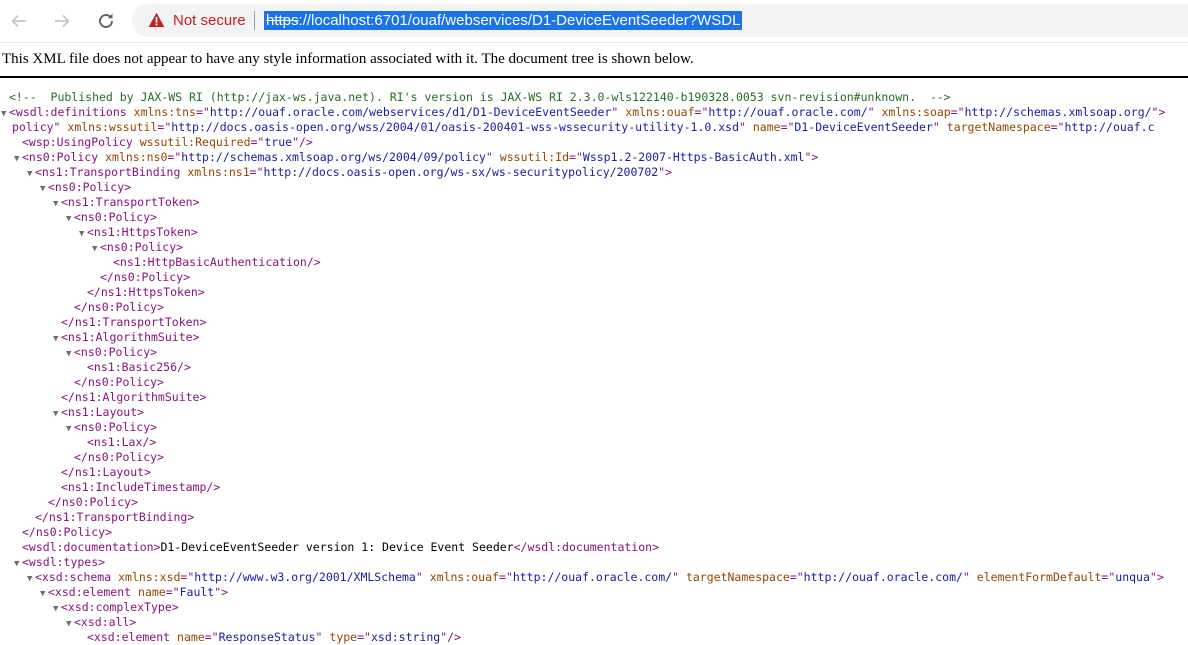 Image resolution: width=1188 pixels, height=645 pixels. I want to click on xml-close-tag: </ns1:TransportToken>, so click(134, 322).